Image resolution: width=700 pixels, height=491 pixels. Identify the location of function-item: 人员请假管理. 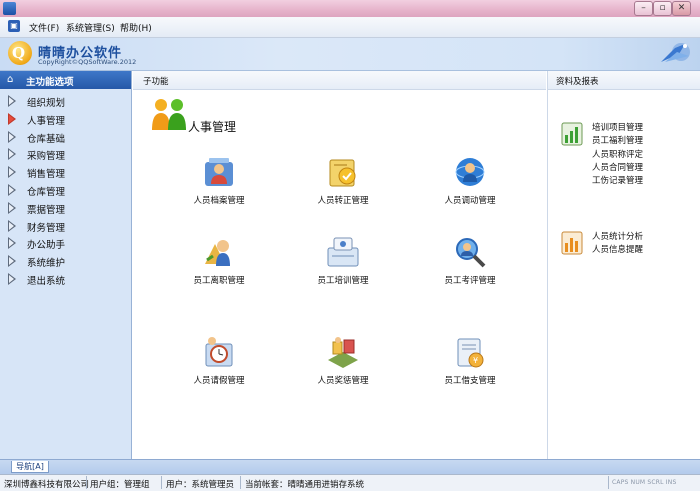
(219, 365).